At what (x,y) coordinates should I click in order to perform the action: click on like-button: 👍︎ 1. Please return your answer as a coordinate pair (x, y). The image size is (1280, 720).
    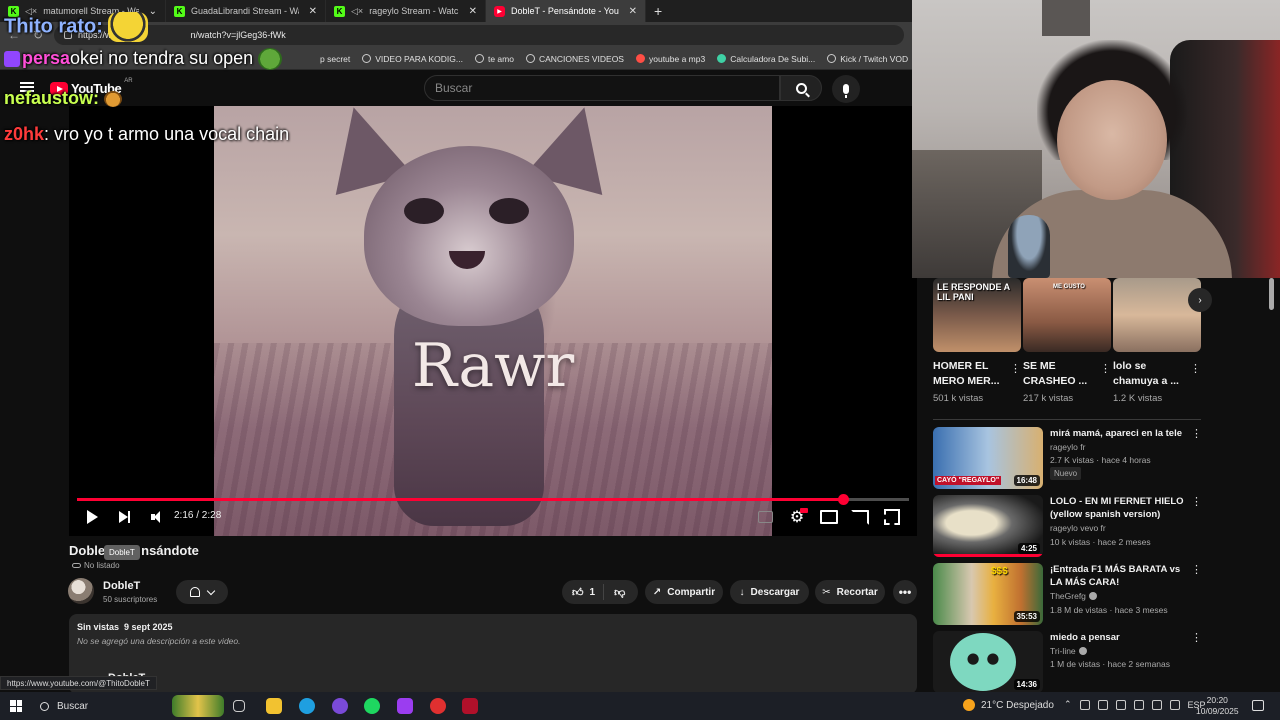
    Looking at the image, I should click on (583, 592).